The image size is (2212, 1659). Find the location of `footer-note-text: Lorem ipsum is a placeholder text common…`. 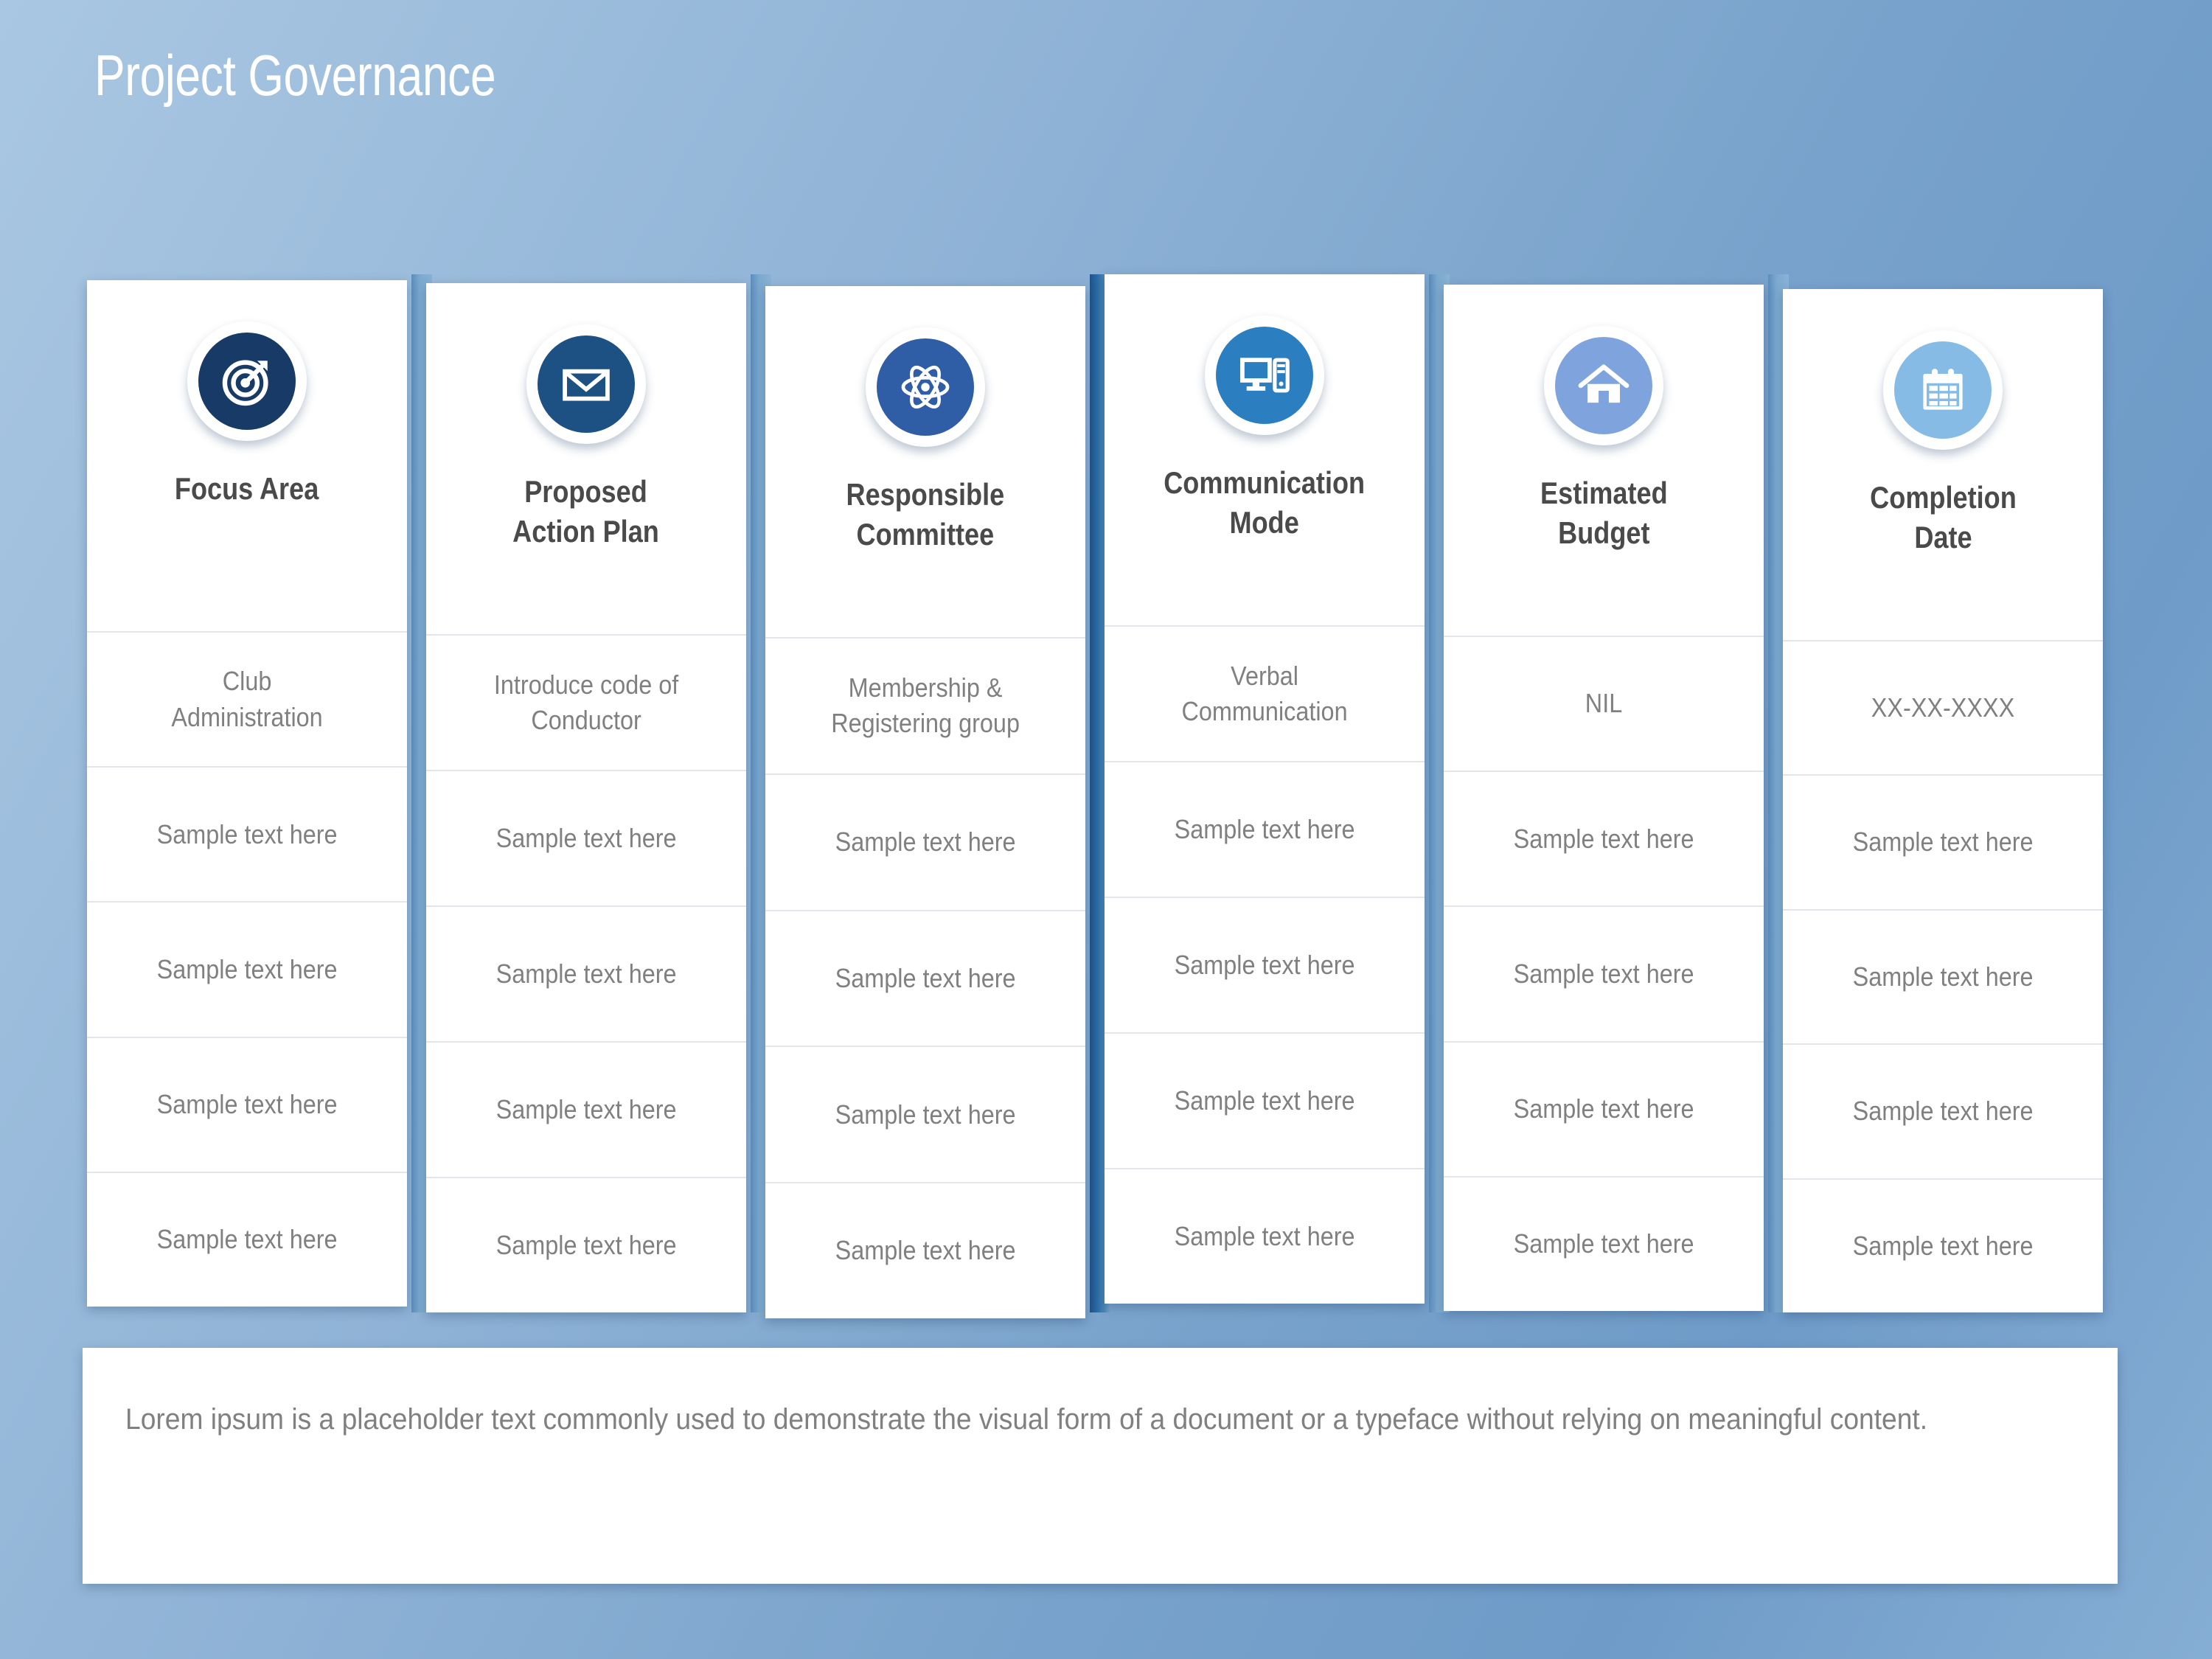

footer-note-text: Lorem ipsum is a placeholder text common… is located at coordinates (1026, 1419).